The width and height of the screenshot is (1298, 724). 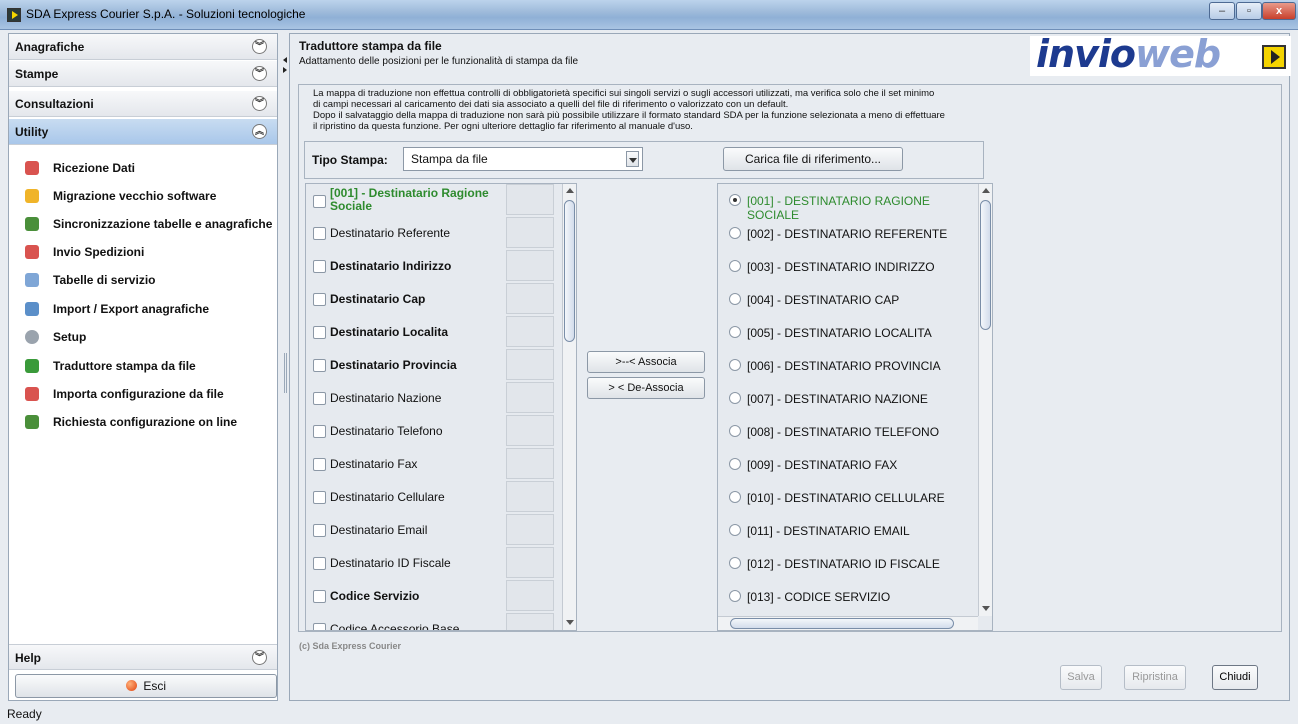 What do you see at coordinates (849, 530) in the screenshot?
I see `list-item: [011] - DESTINATARIO EMAIL` at bounding box center [849, 530].